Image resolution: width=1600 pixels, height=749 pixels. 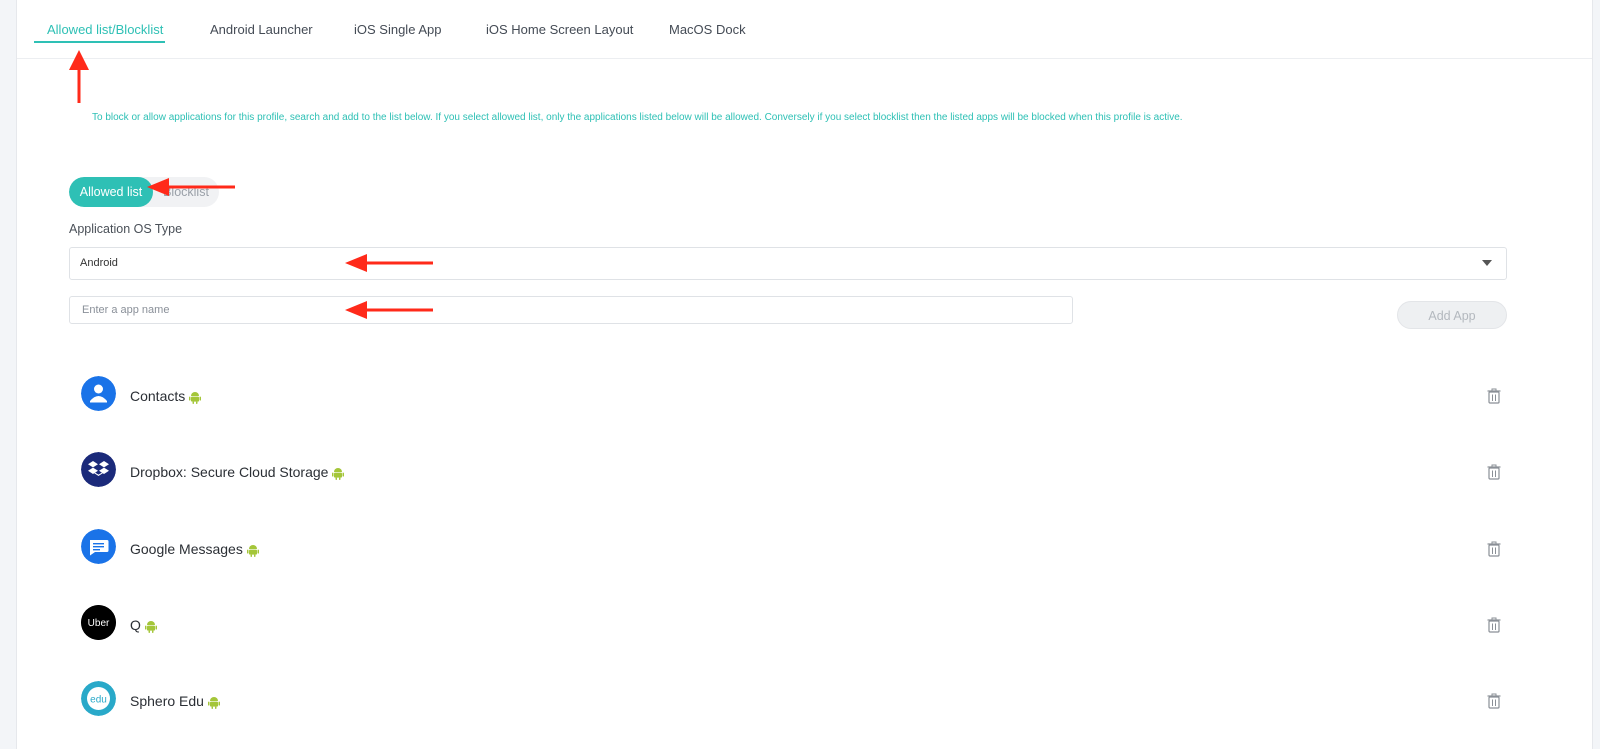 What do you see at coordinates (186, 549) in the screenshot?
I see `app-name-text: Google Messages` at bounding box center [186, 549].